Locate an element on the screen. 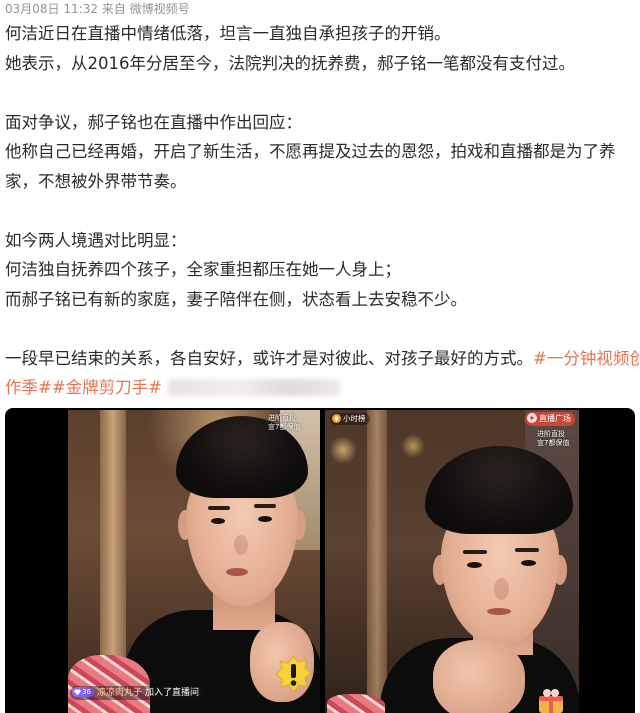 Image resolution: width=640 pixels, height=713 pixels. join-action: 加入了直播间 is located at coordinates (171, 693).